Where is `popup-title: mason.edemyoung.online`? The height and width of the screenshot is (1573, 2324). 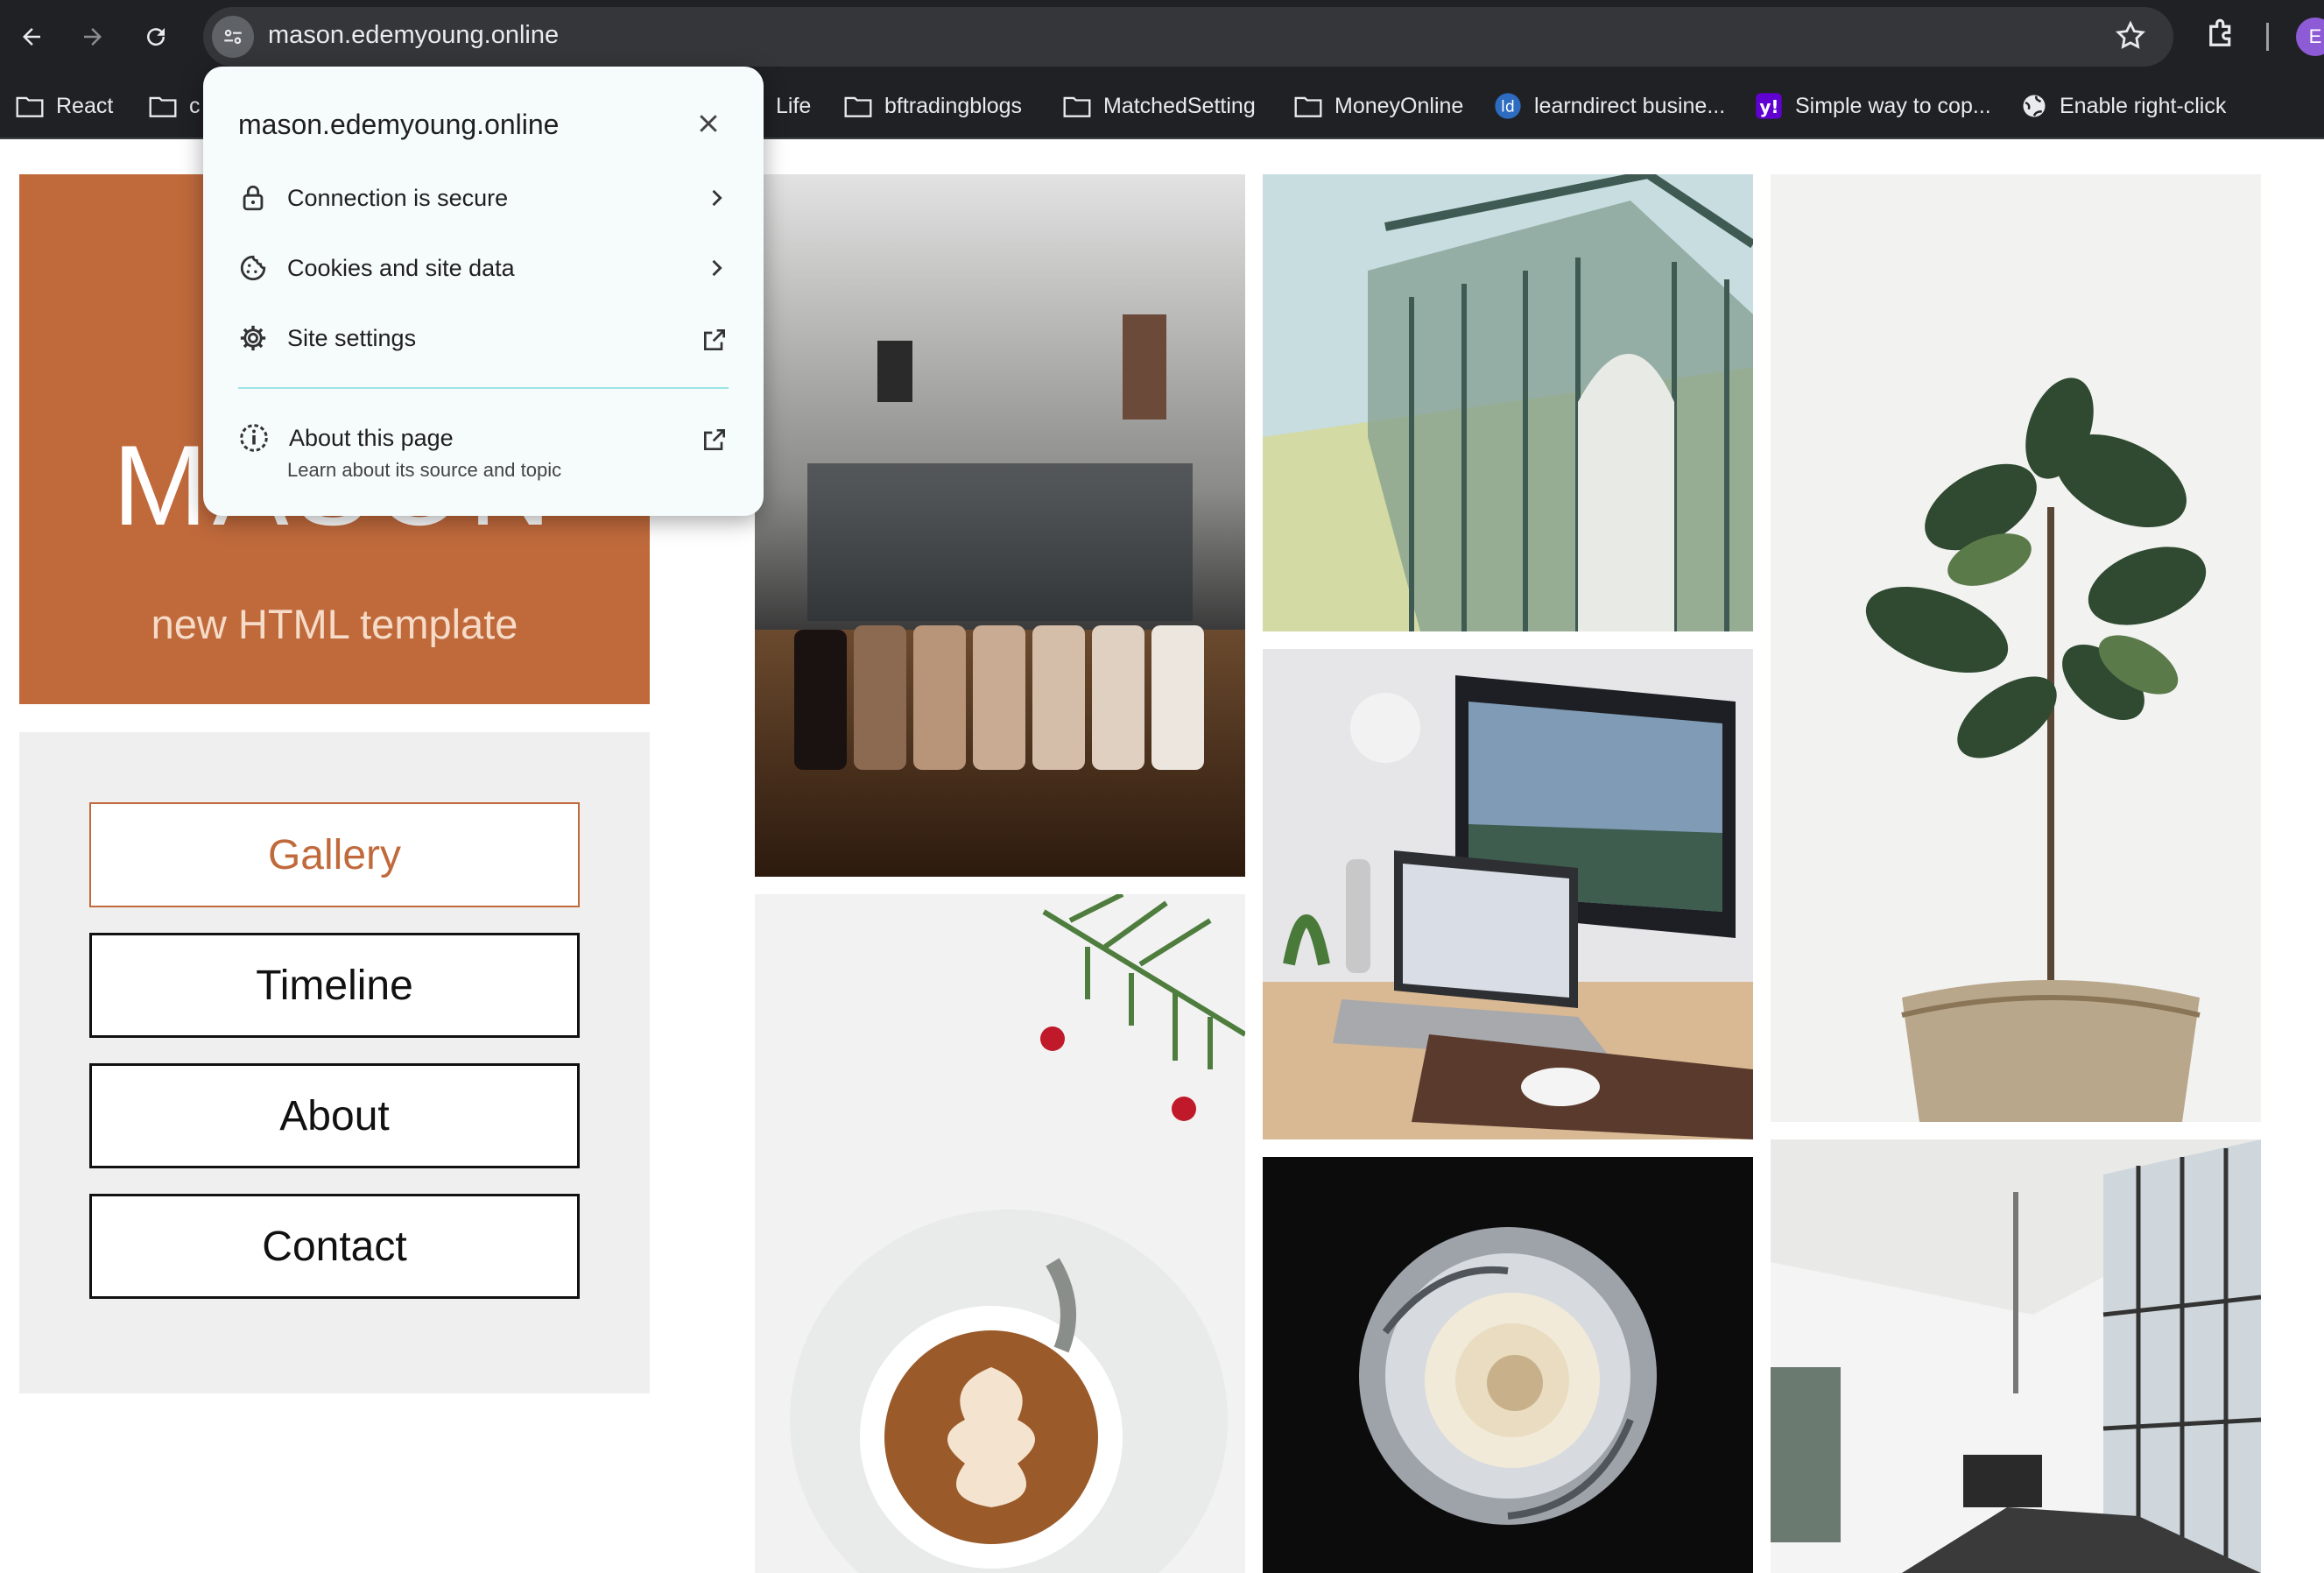
popup-title: mason.edemyoung.online is located at coordinates (399, 124).